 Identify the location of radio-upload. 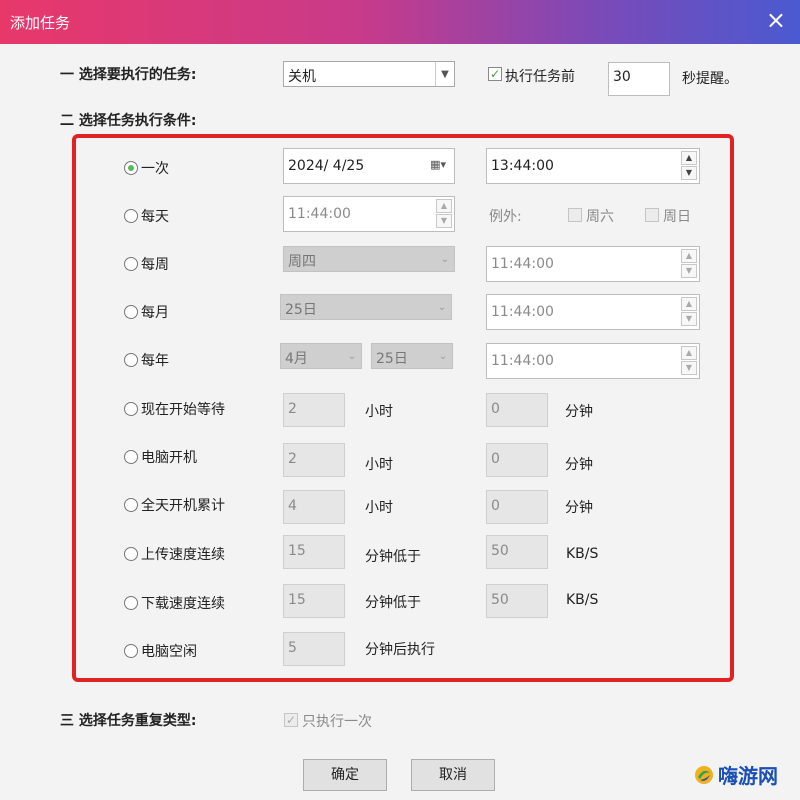
(131, 554).